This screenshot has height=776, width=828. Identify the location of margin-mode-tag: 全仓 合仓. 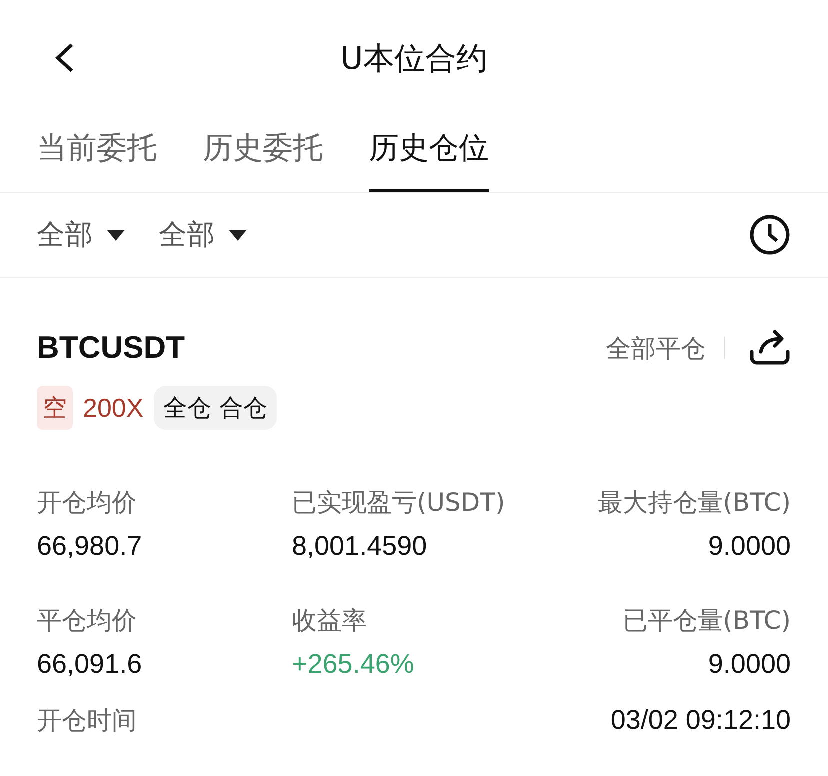
(216, 408).